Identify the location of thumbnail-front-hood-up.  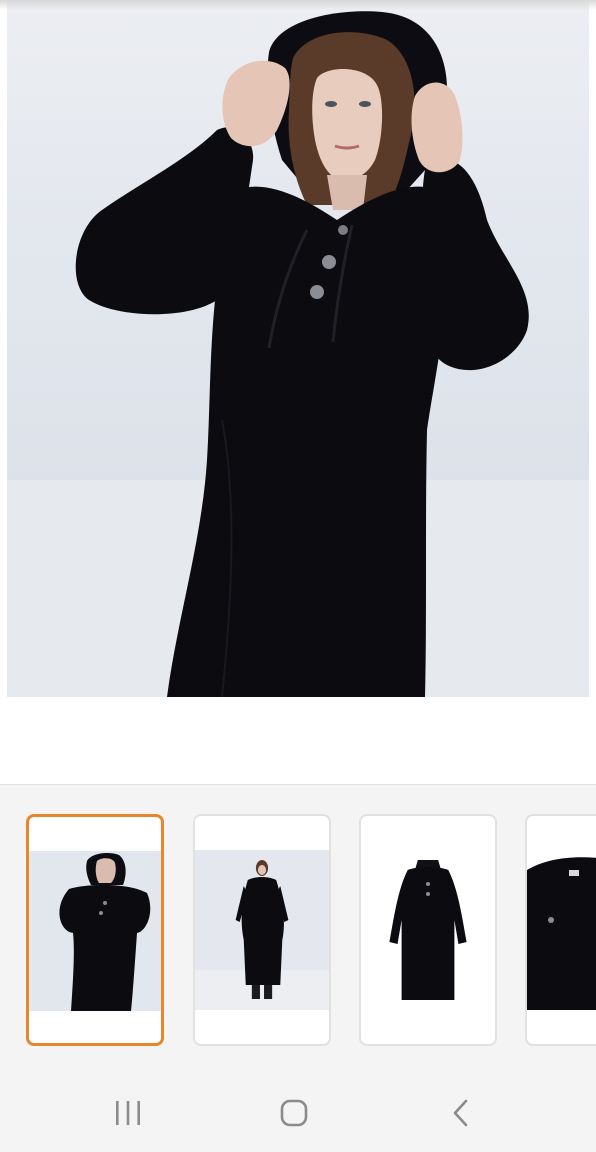
(95, 930).